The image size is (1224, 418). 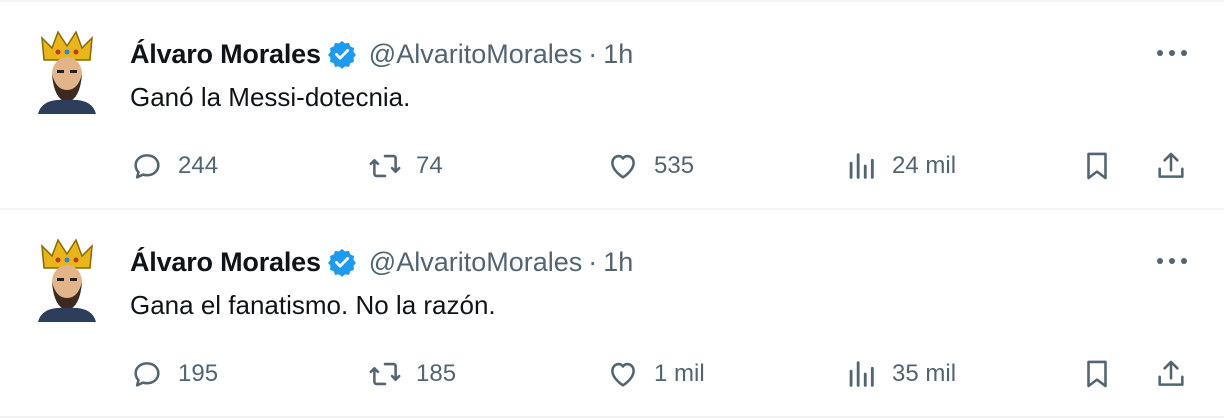 What do you see at coordinates (174, 374) in the screenshot?
I see `reply-button: 195` at bounding box center [174, 374].